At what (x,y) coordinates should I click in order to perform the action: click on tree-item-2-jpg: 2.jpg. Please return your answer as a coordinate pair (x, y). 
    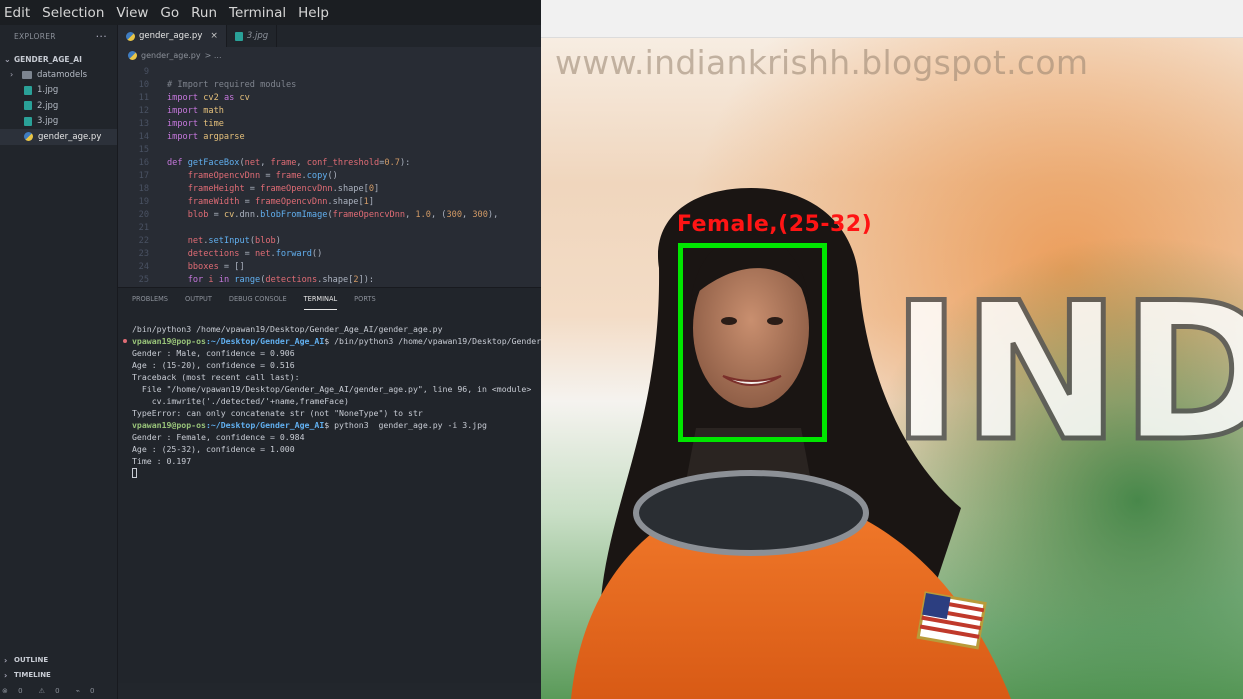
    Looking at the image, I should click on (58, 106).